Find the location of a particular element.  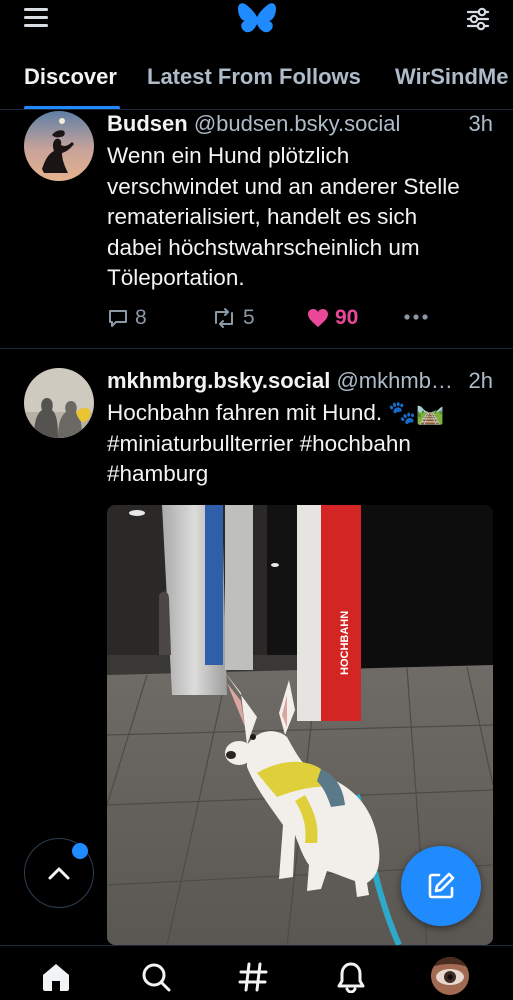

hochbahn-sign-text: HOCHBAHN is located at coordinates (345, 643).